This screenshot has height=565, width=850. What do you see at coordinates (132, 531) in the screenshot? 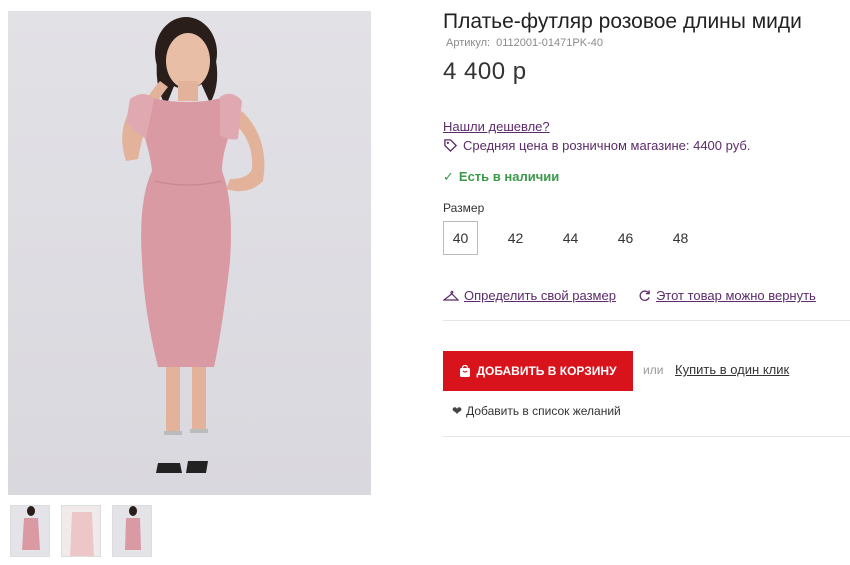
I see `thumbnail-back` at bounding box center [132, 531].